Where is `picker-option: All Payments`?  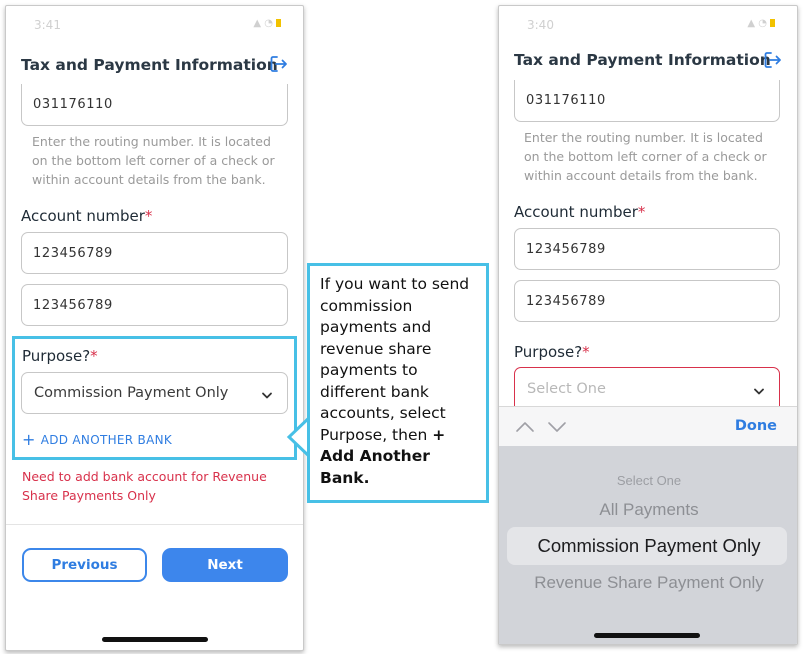 picker-option: All Payments is located at coordinates (648, 510).